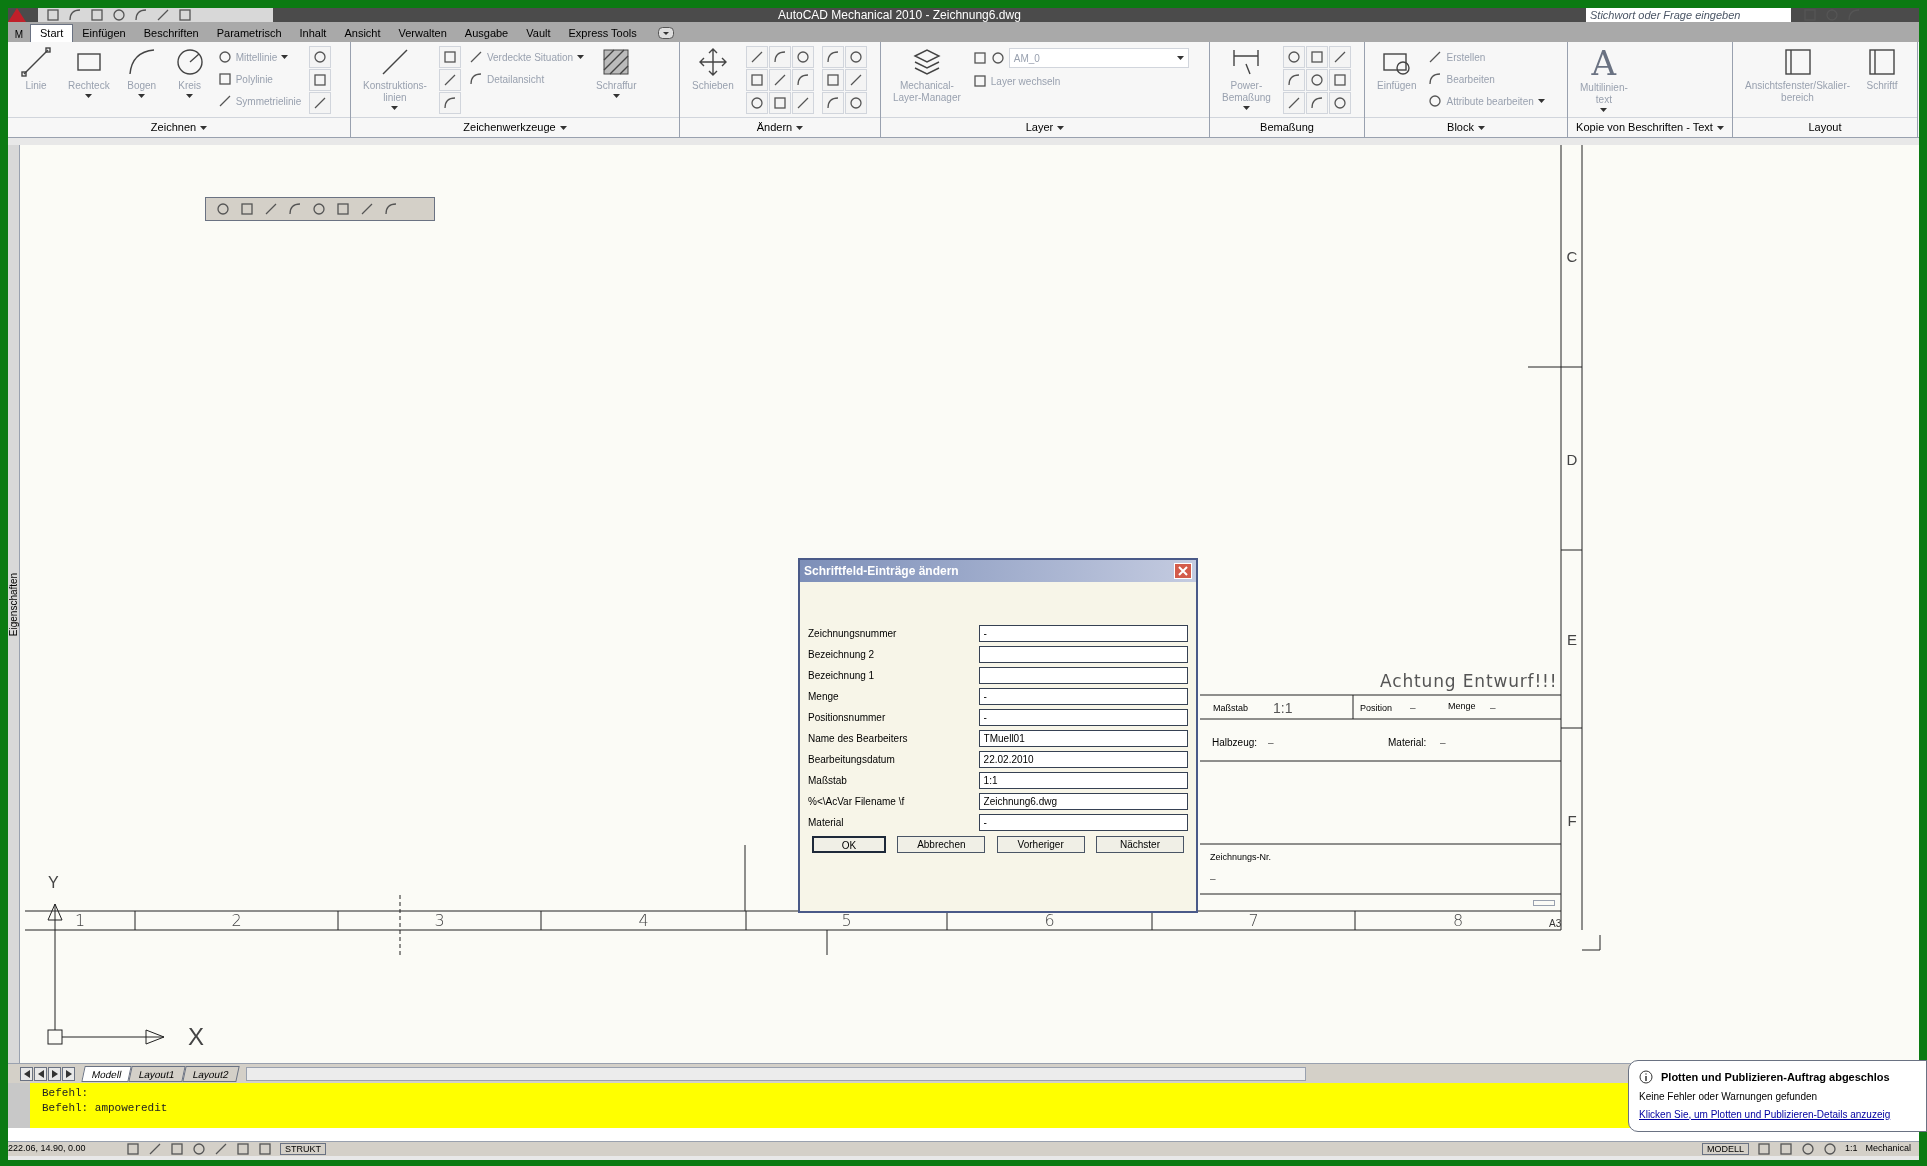  Describe the element at coordinates (1888, 1149) in the screenshot. I see `workspace-button: Mechanical` at that location.